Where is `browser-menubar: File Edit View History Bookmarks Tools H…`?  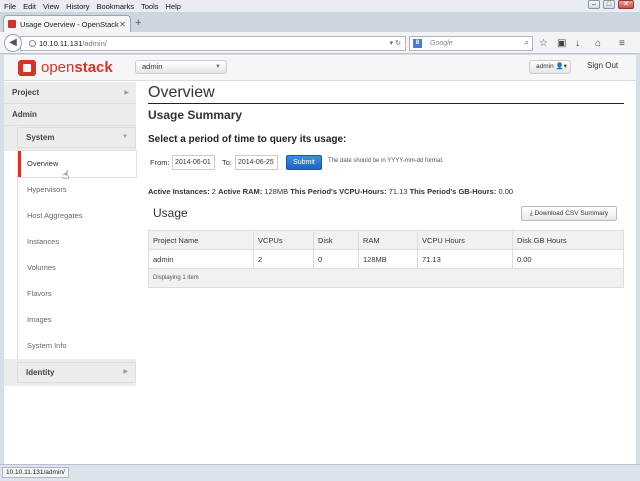
browser-menubar: File Edit View History Bookmarks Tools H… is located at coordinates (320, 6).